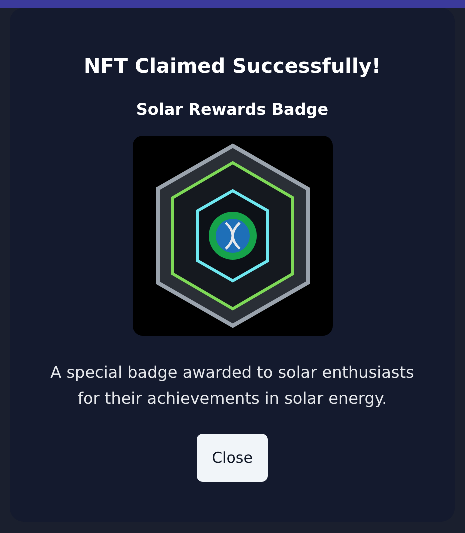 Image resolution: width=465 pixels, height=533 pixels. Describe the element at coordinates (233, 386) in the screenshot. I see `nft-description: A special badge awarded to solar enthusiasts for their achievements in solar energy.` at that location.